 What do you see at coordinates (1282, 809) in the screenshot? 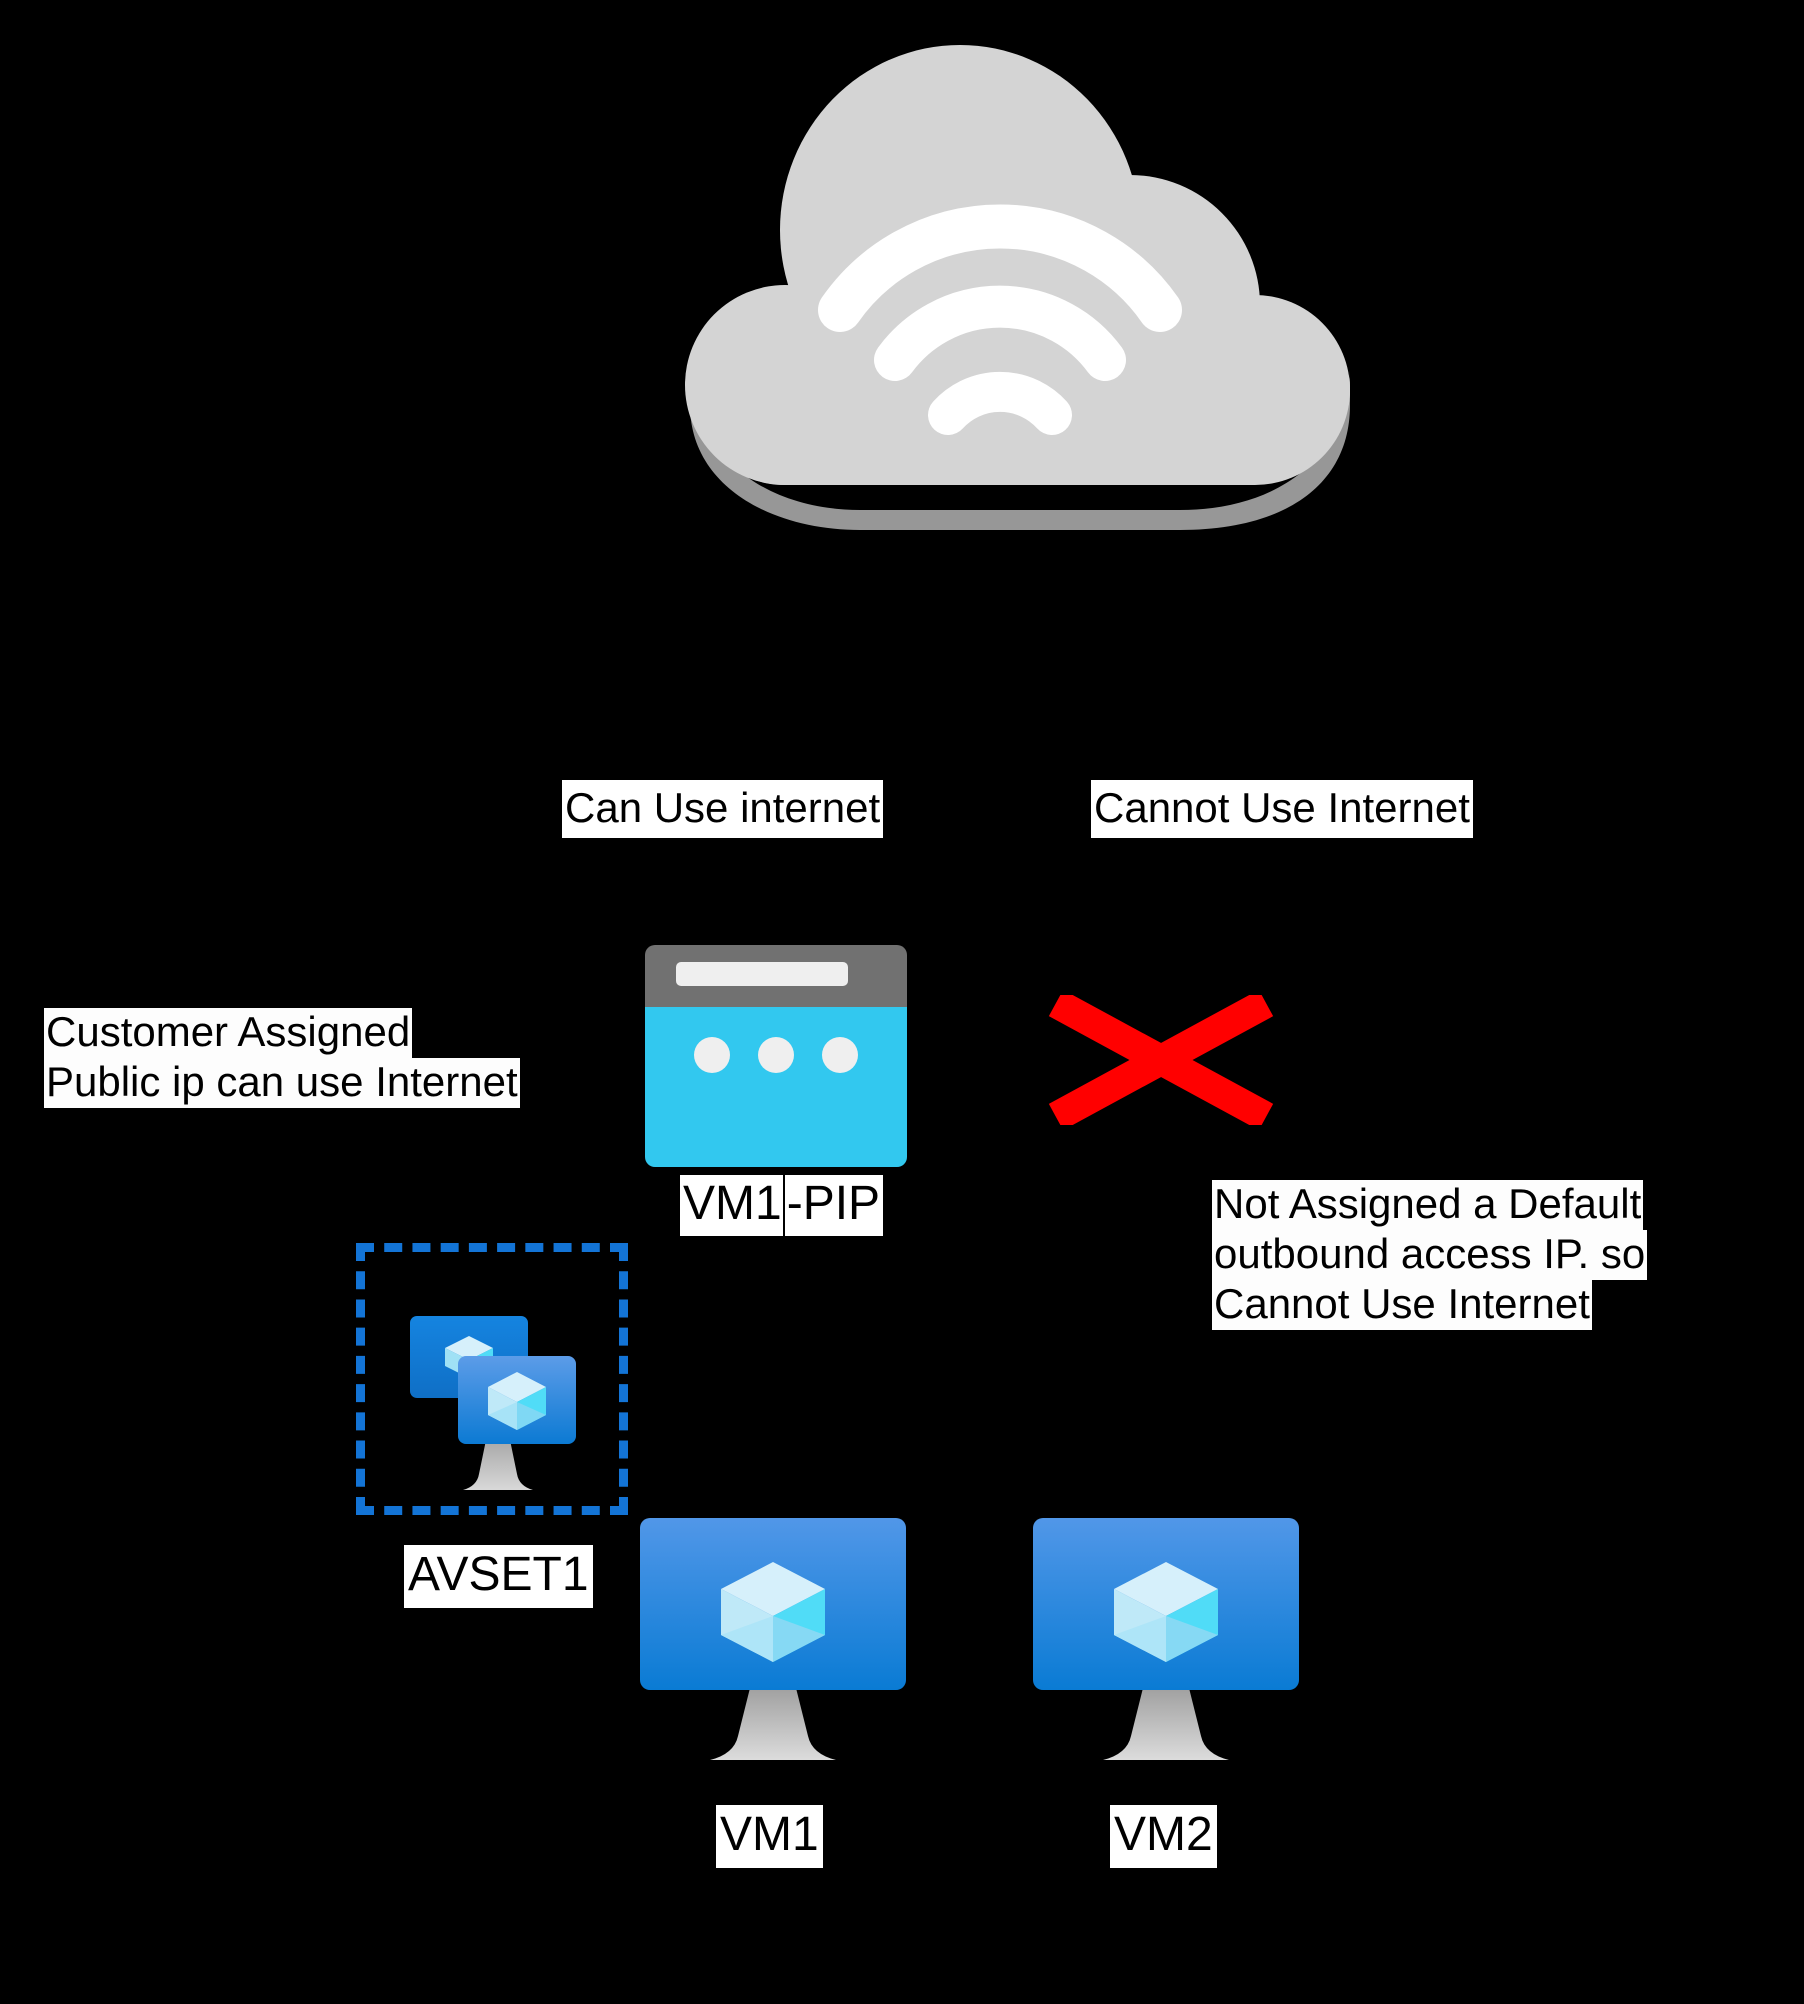
I see `label-cannot-use-internet: Cannot Use Internet` at bounding box center [1282, 809].